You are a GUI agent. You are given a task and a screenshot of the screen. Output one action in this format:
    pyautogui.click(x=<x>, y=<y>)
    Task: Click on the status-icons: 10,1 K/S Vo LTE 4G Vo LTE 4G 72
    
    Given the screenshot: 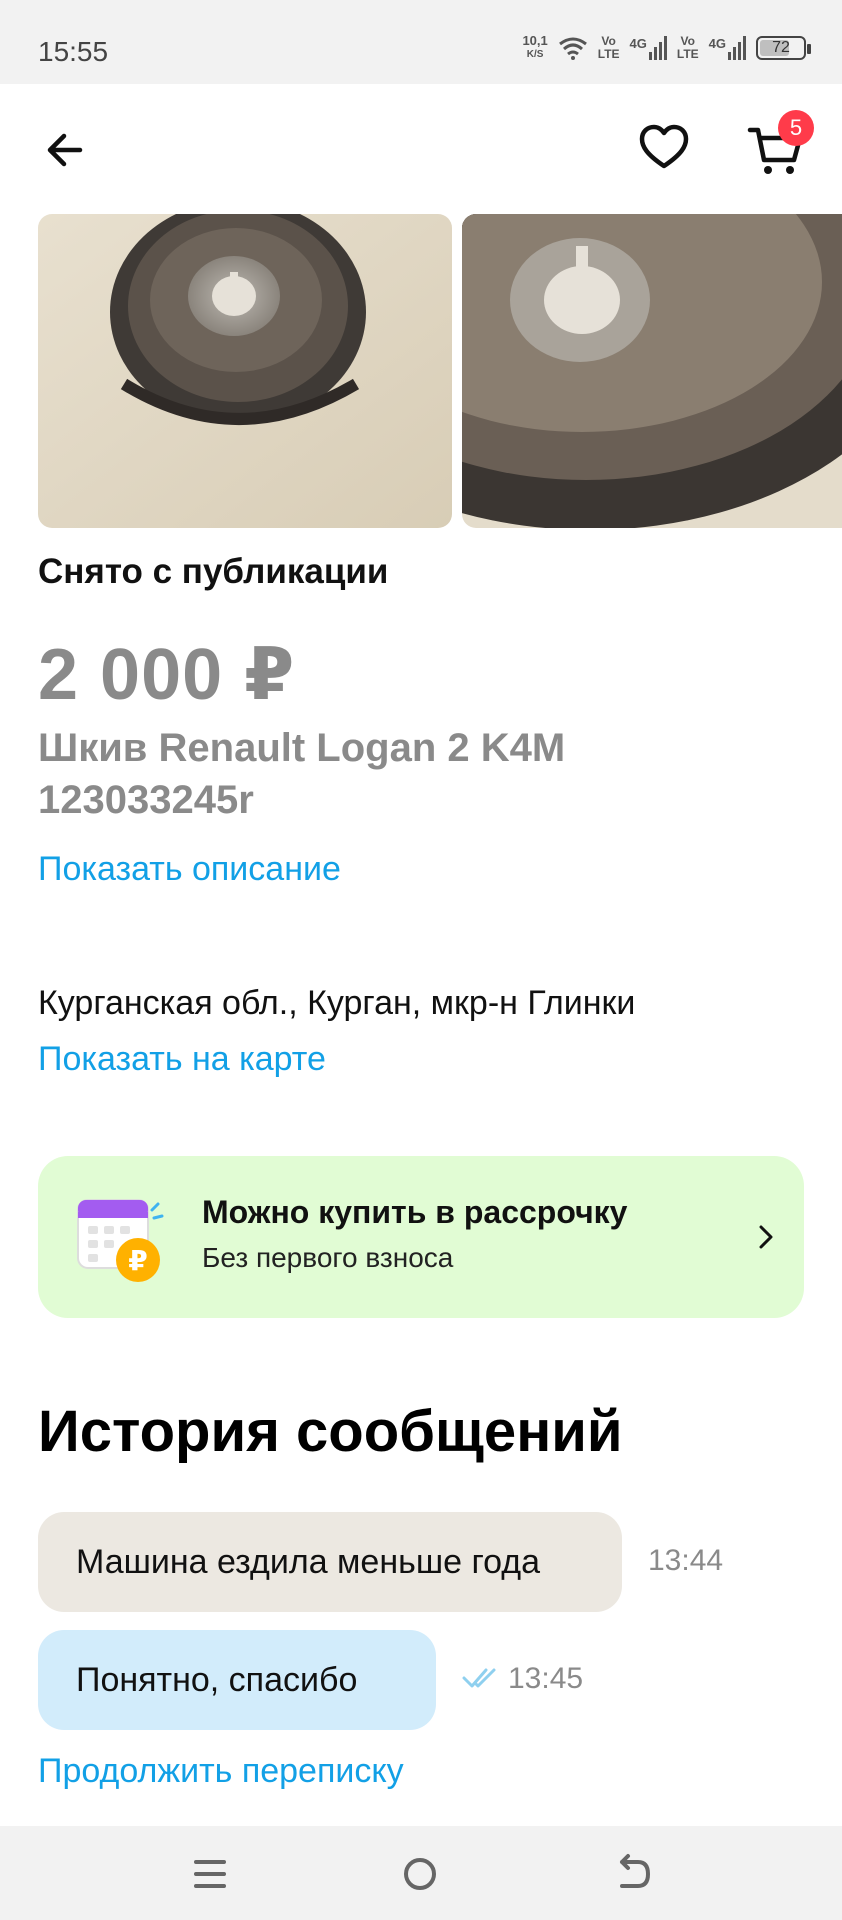 What is the action you would take?
    pyautogui.click(x=666, y=48)
    